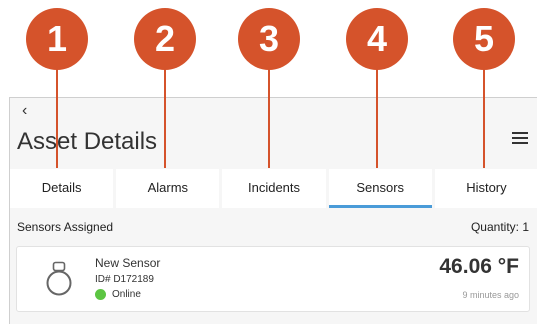 The width and height of the screenshot is (537, 324). What do you see at coordinates (484, 39) in the screenshot?
I see `callout-badge-5: 5` at bounding box center [484, 39].